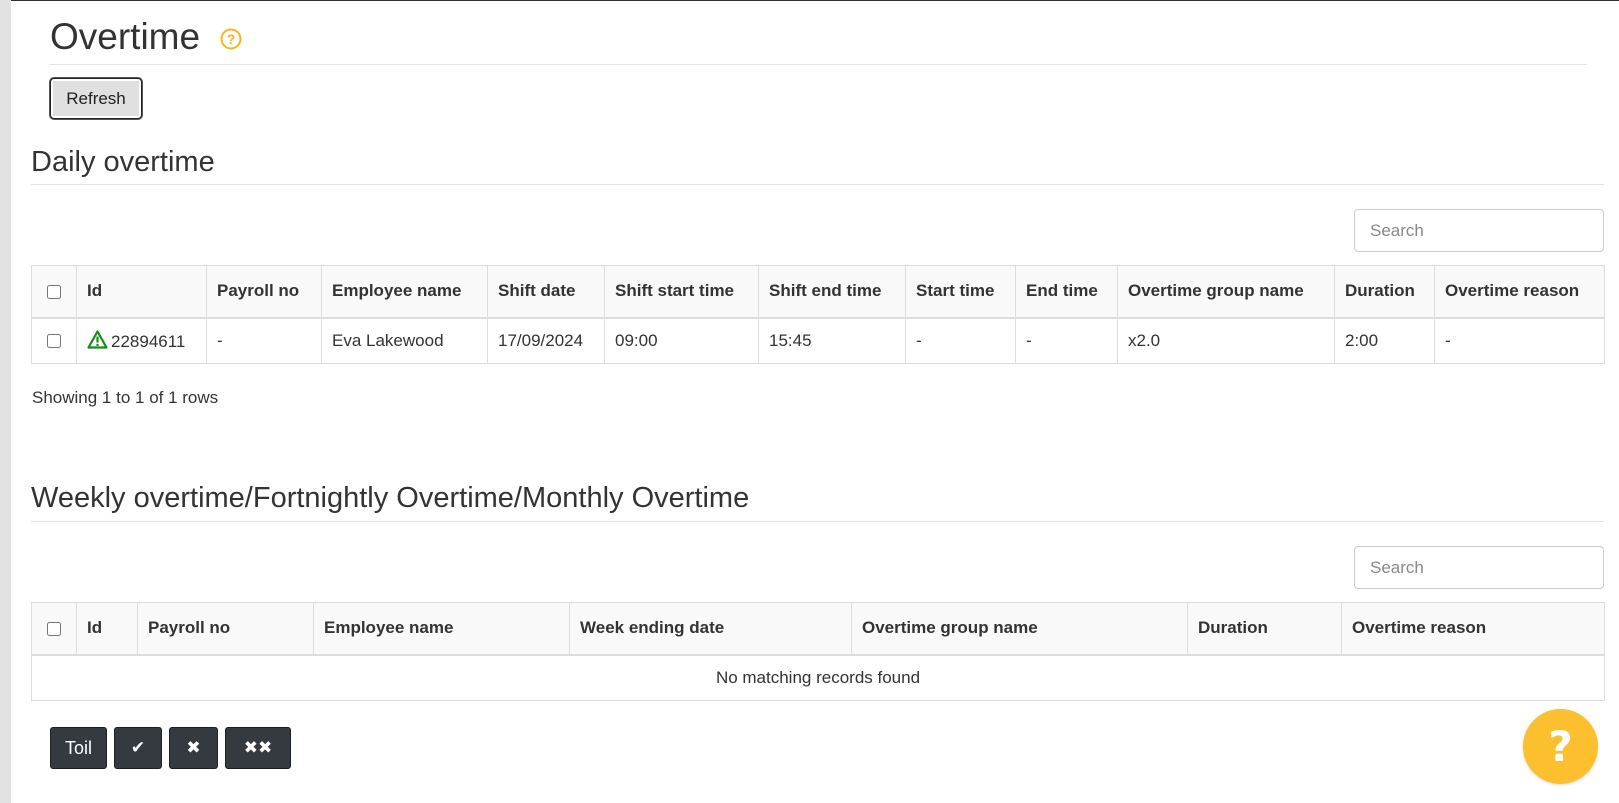 This screenshot has width=1619, height=803. Describe the element at coordinates (1384, 340) in the screenshot. I see `duration-cell: 2:00` at that location.